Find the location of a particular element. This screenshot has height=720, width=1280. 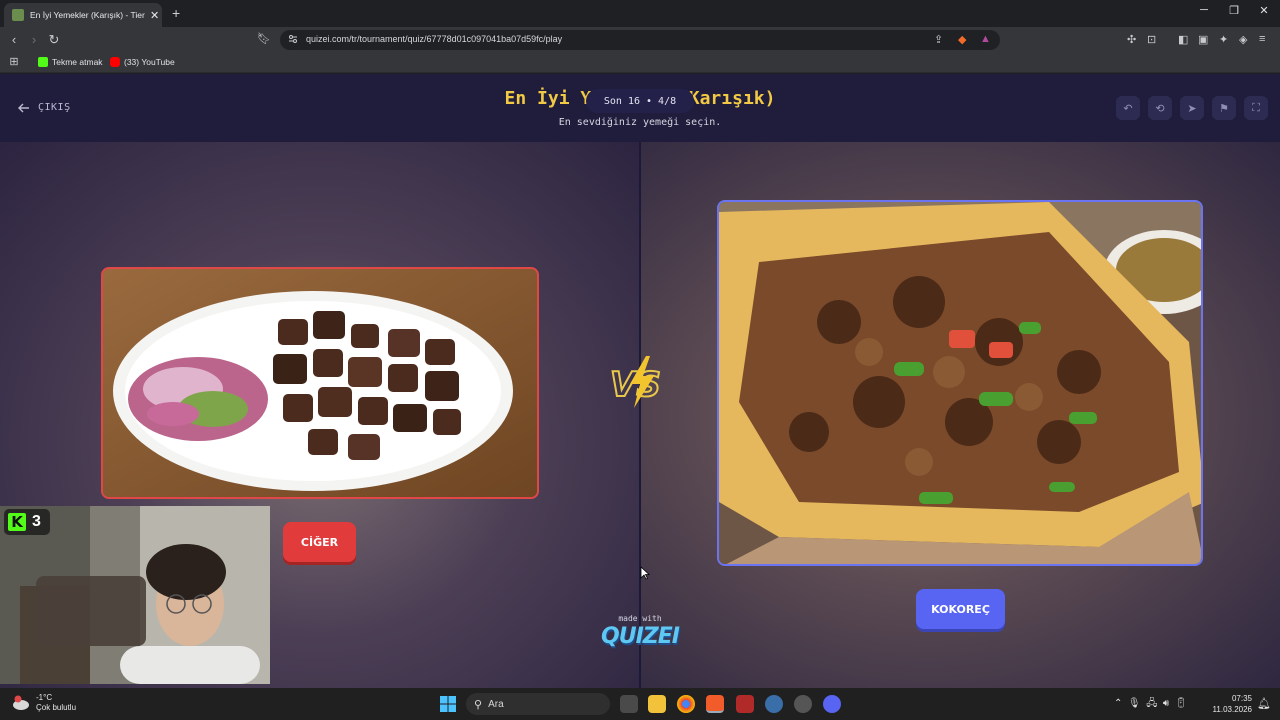

fullscreen-button: ⛶ is located at coordinates (1256, 108).